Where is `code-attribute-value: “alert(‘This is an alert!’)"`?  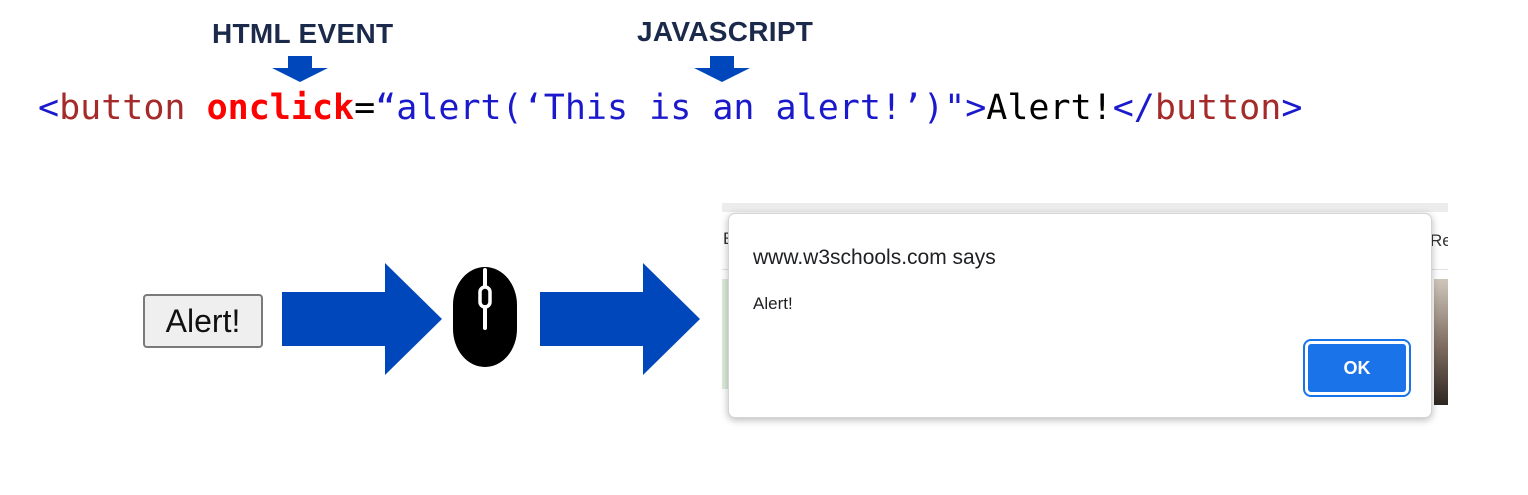
code-attribute-value: “alert(‘This is an alert!’)" is located at coordinates (670, 108).